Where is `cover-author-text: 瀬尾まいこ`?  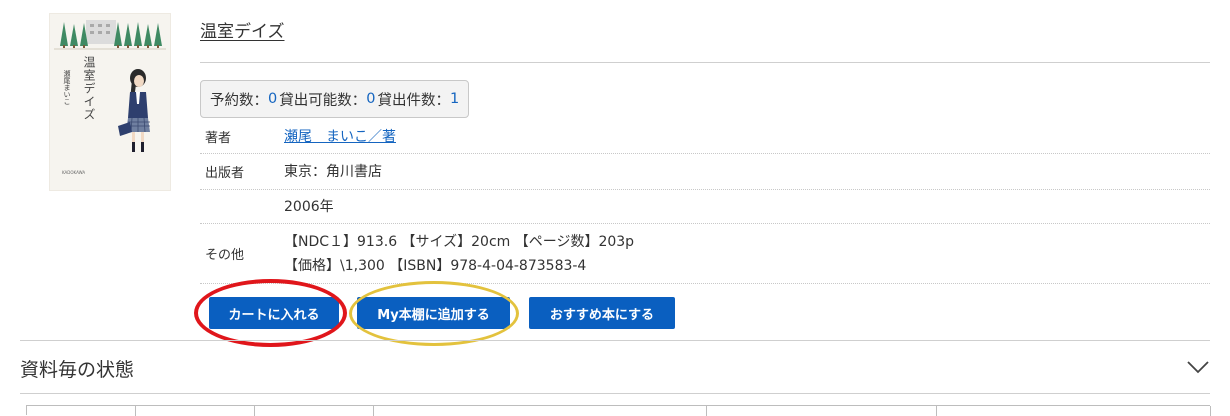 cover-author-text: 瀬尾まいこ is located at coordinates (67, 87).